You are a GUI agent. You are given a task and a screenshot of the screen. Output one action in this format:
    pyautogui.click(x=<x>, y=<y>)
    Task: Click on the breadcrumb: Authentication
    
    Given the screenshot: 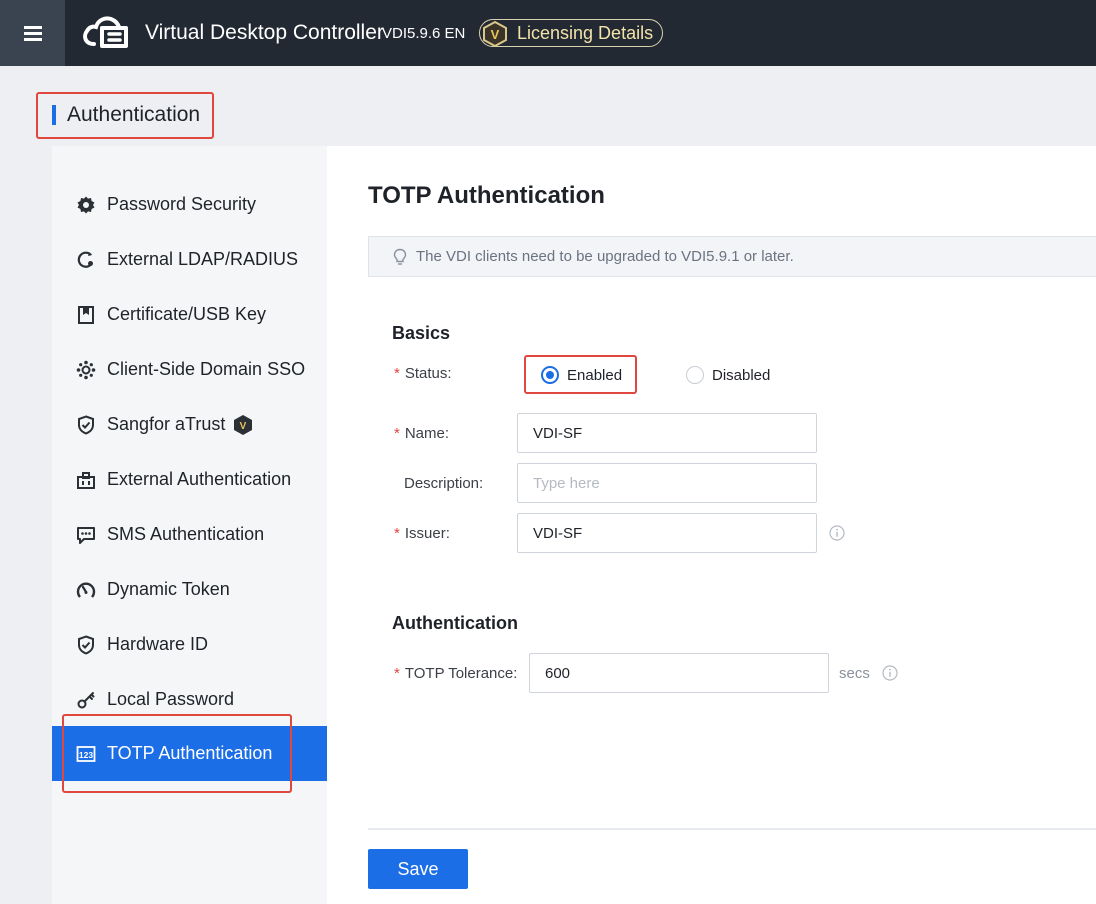 What is the action you would take?
    pyautogui.click(x=126, y=115)
    